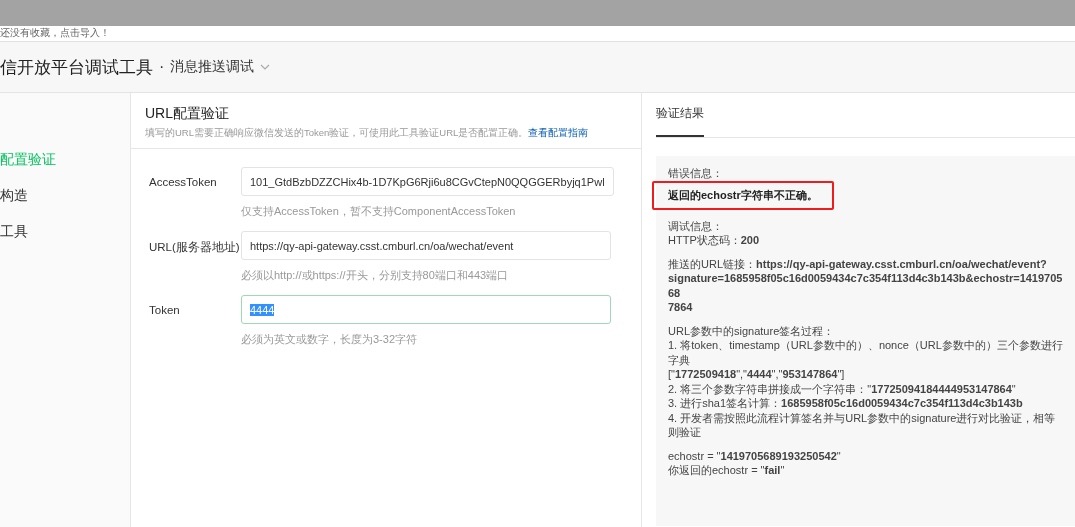 The height and width of the screenshot is (527, 1075). Describe the element at coordinates (330, 339) in the screenshot. I see `field-hint: 必须为英文或数字，长度为3-32字符` at that location.